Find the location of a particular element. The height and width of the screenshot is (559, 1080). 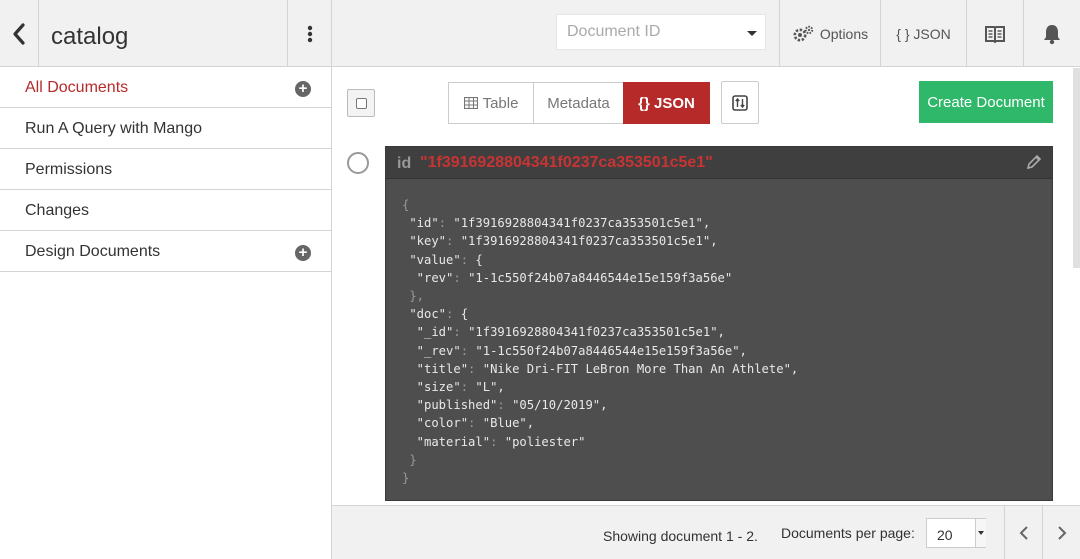

json-key: "color" is located at coordinates (435, 423).